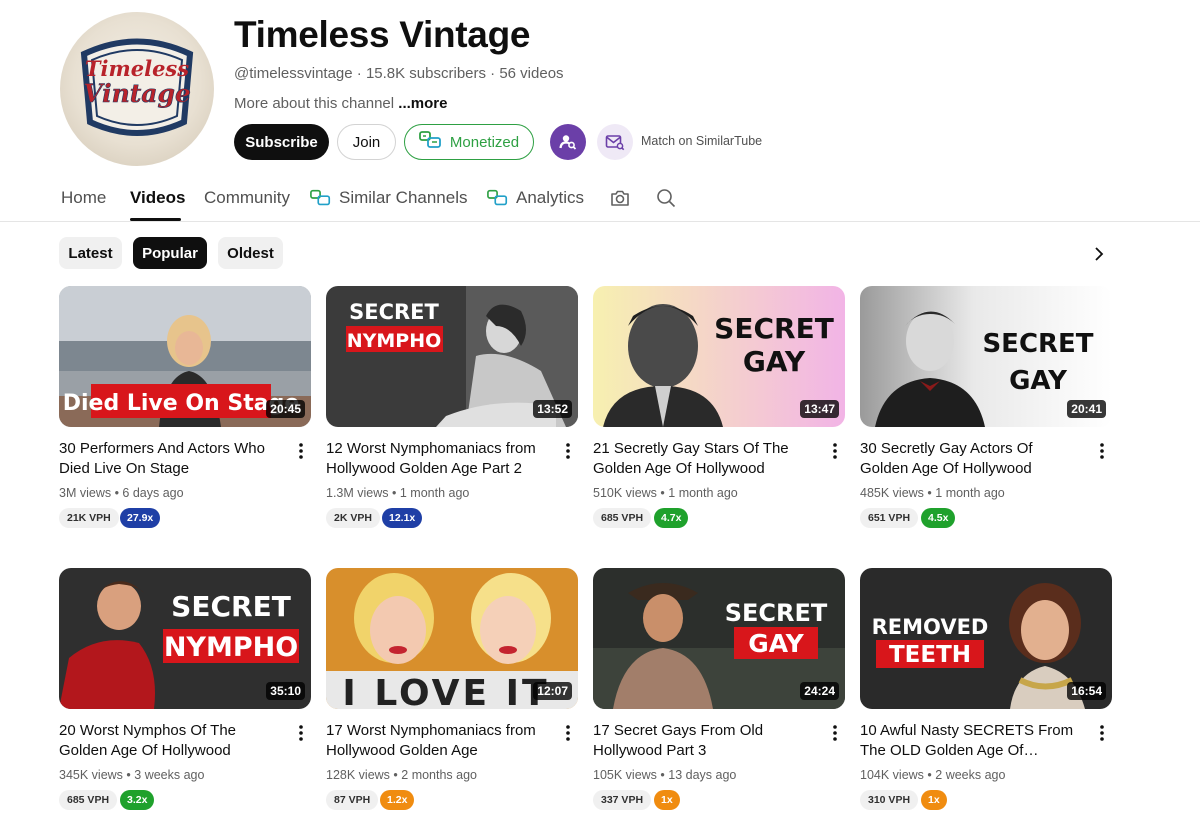  What do you see at coordinates (930, 627) in the screenshot?
I see `thumbnail-text: REMOVED` at bounding box center [930, 627].